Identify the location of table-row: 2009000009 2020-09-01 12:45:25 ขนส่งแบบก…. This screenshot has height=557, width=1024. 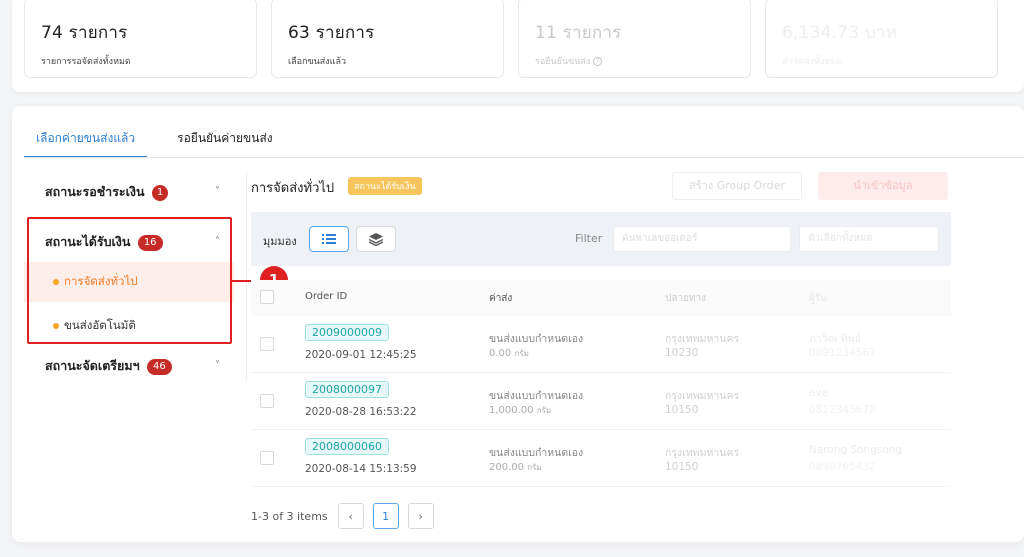
(601, 344).